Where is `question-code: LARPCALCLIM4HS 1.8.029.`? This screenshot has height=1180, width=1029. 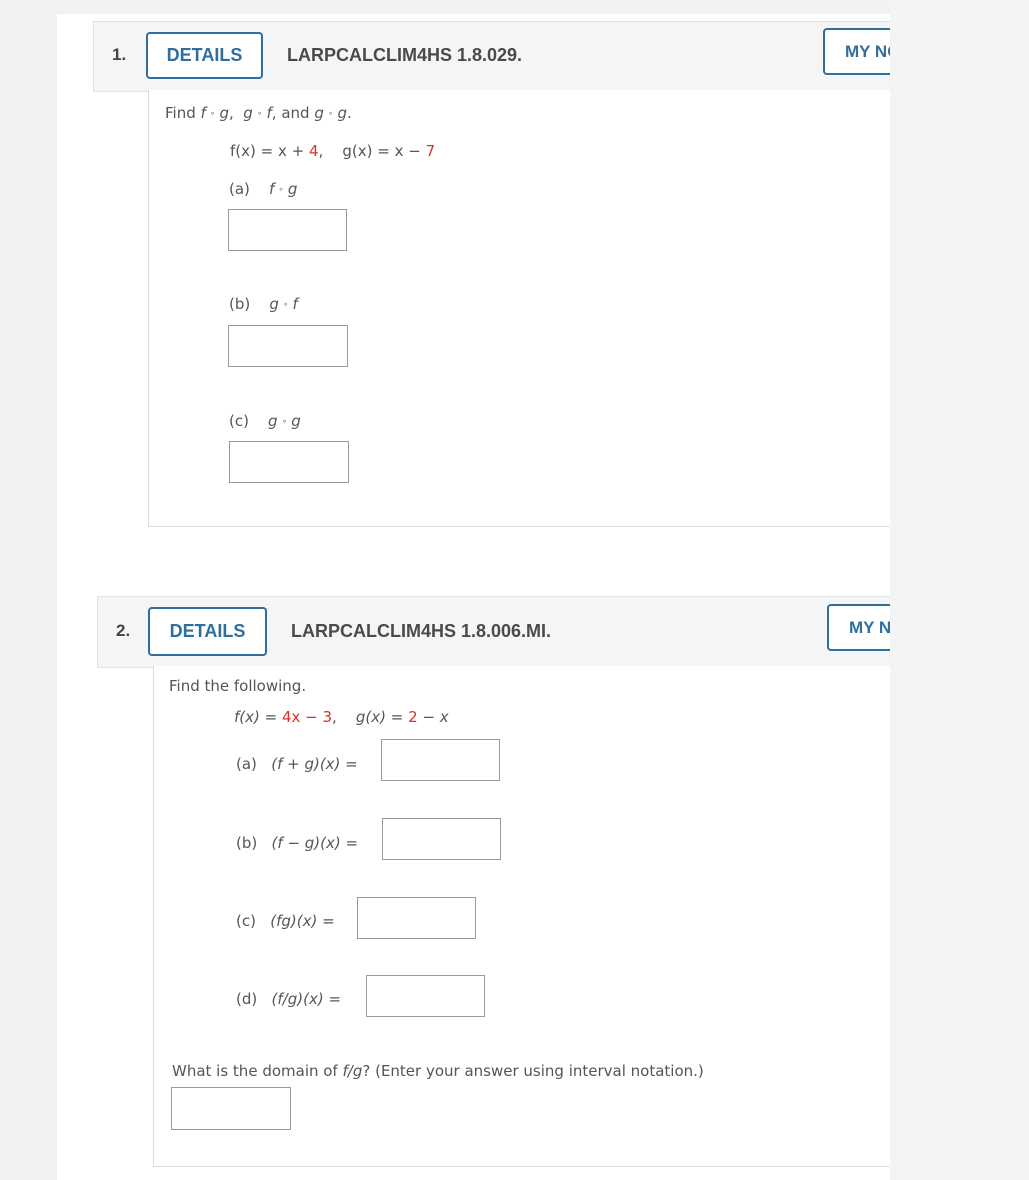
question-code: LARPCALCLIM4HS 1.8.029. is located at coordinates (405, 55).